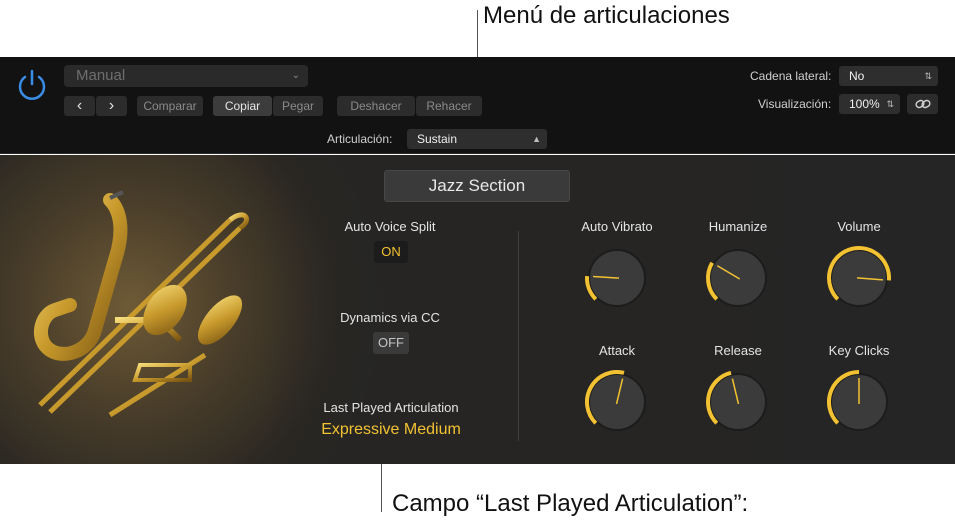 The image size is (955, 529). I want to click on sidechain-label: Cadena lateral:, so click(791, 76).